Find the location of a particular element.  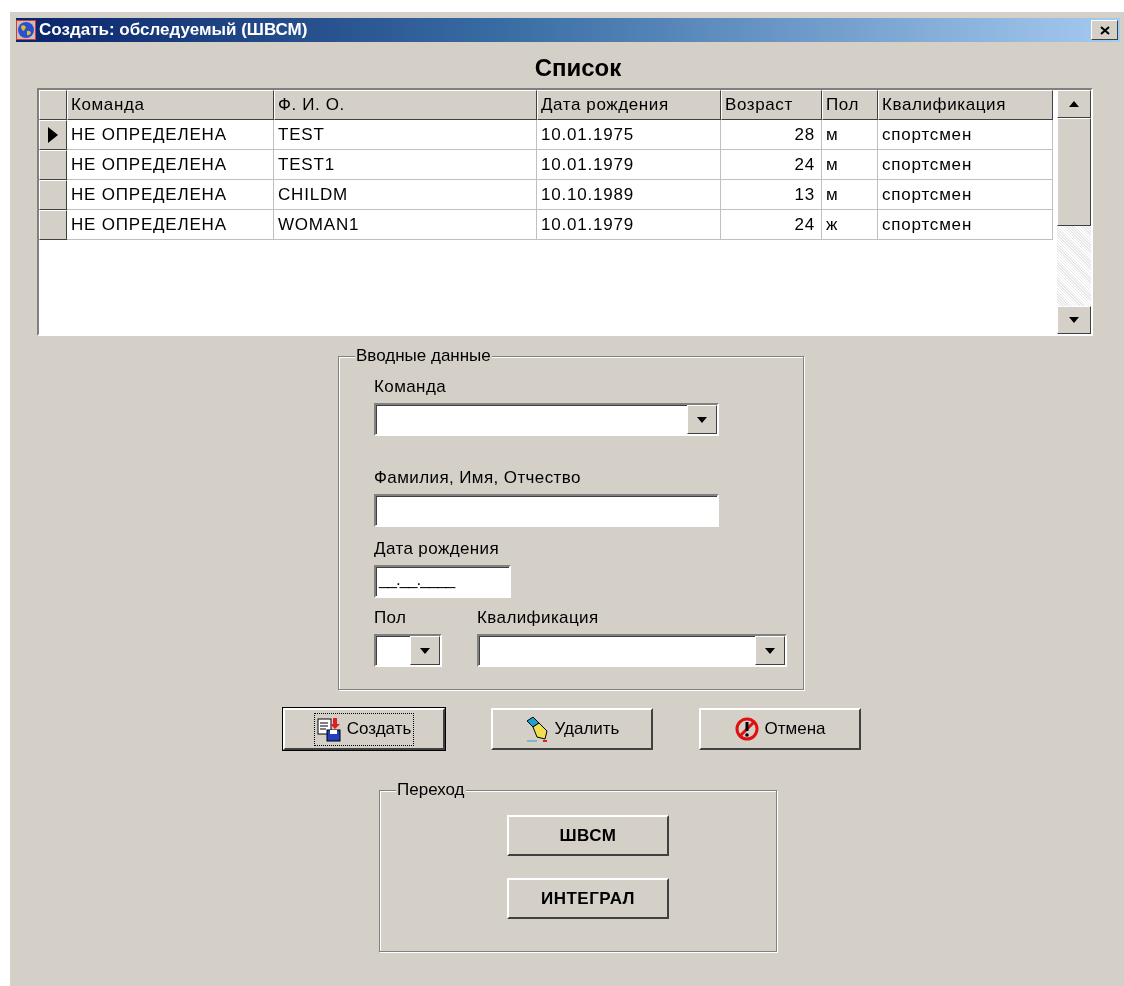

field-label: Пол is located at coordinates (391, 618).